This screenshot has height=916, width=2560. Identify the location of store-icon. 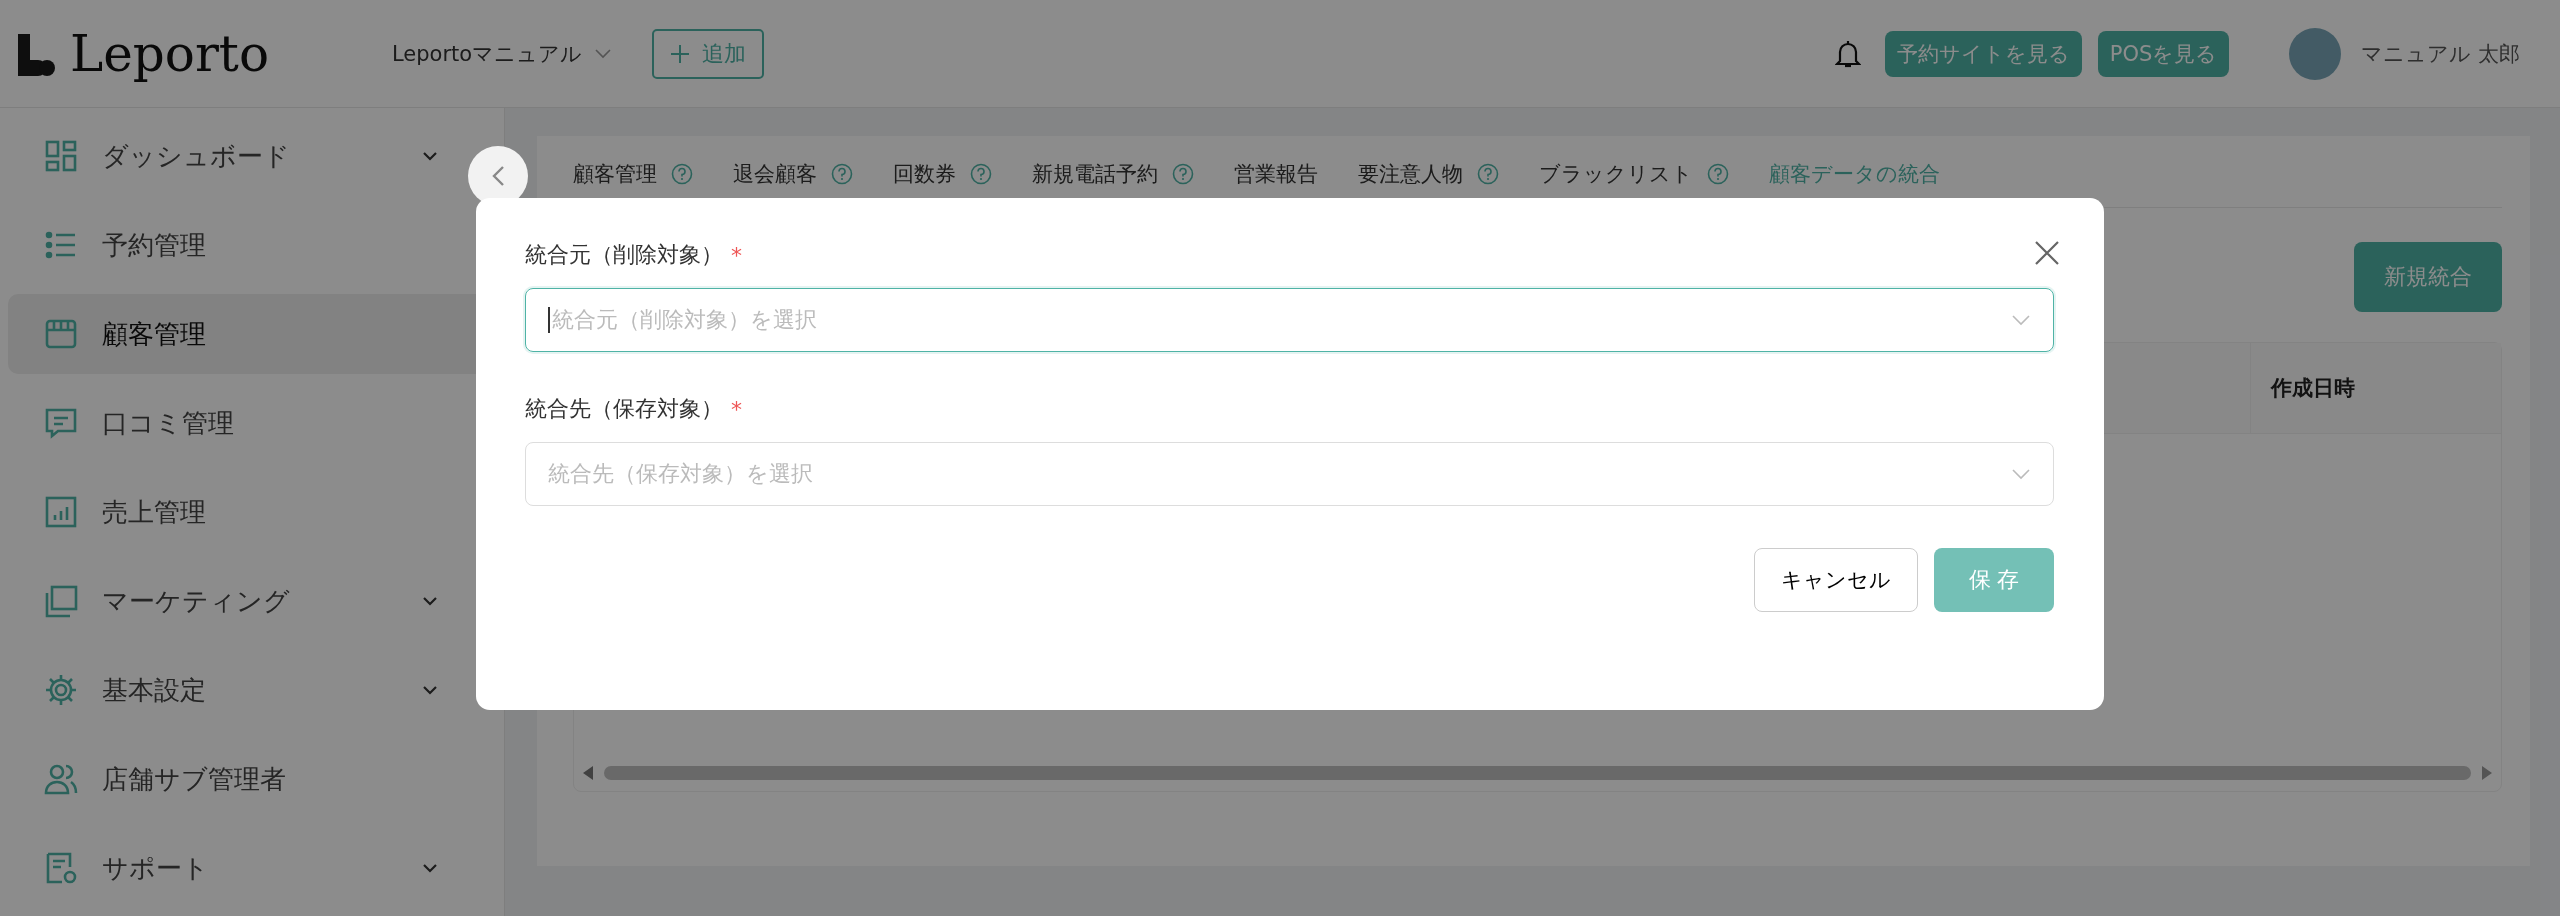
(61, 334).